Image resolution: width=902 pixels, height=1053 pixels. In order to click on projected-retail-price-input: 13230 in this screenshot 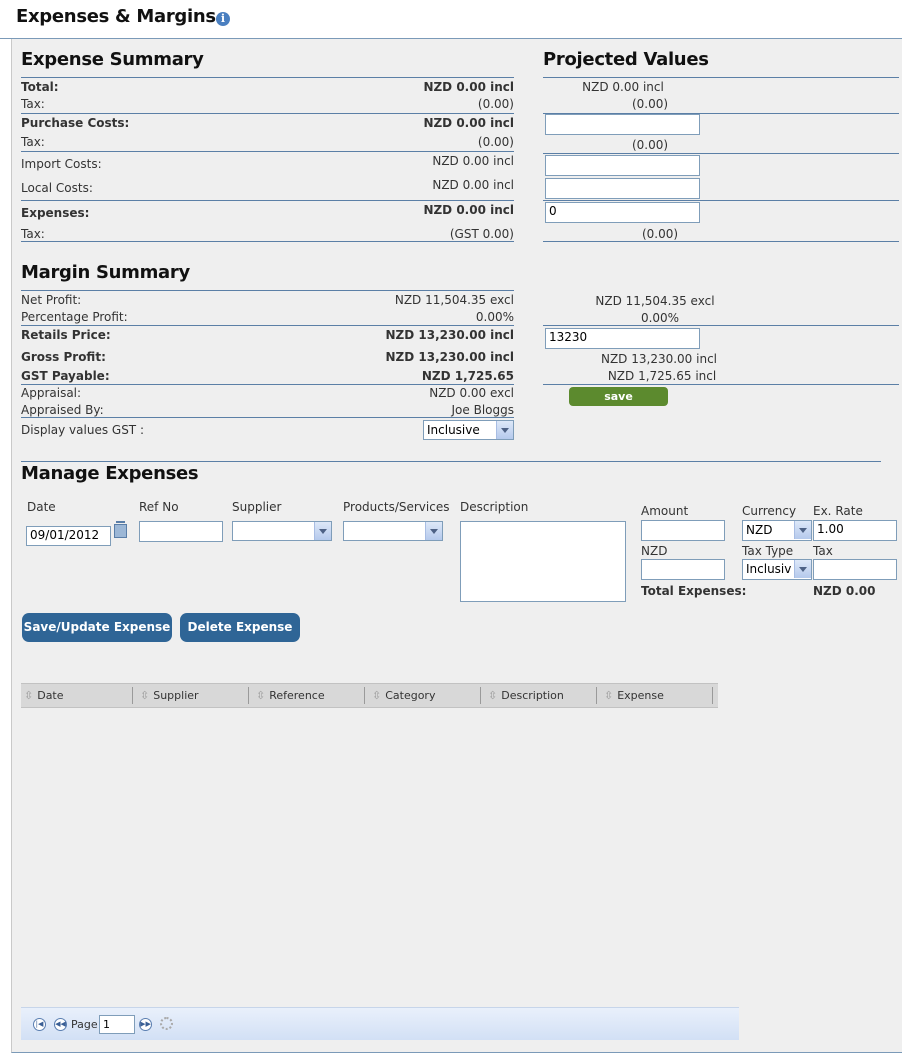, I will do `click(622, 338)`.